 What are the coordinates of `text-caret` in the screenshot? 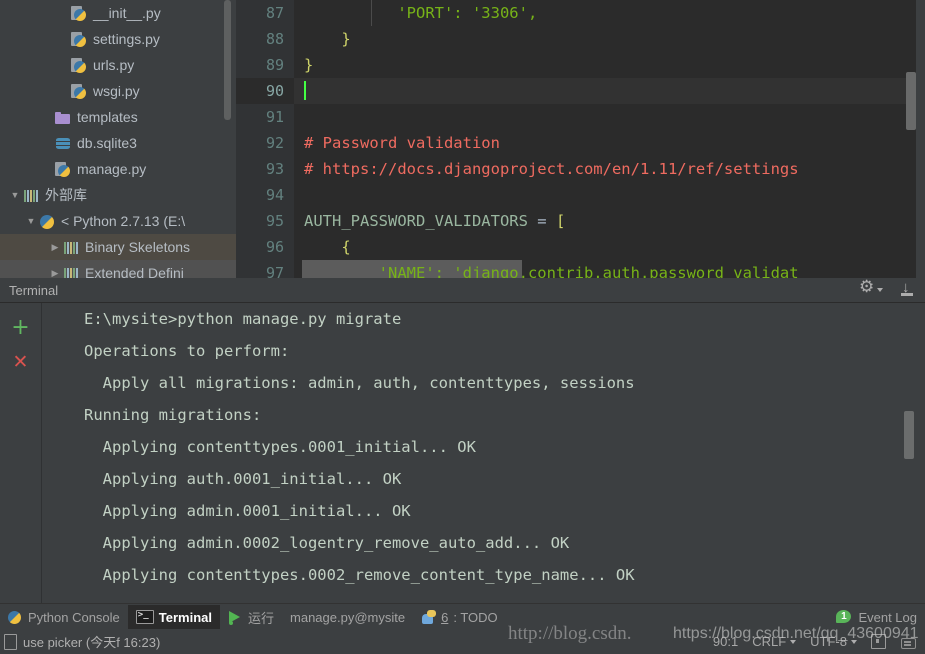 It's located at (305, 90).